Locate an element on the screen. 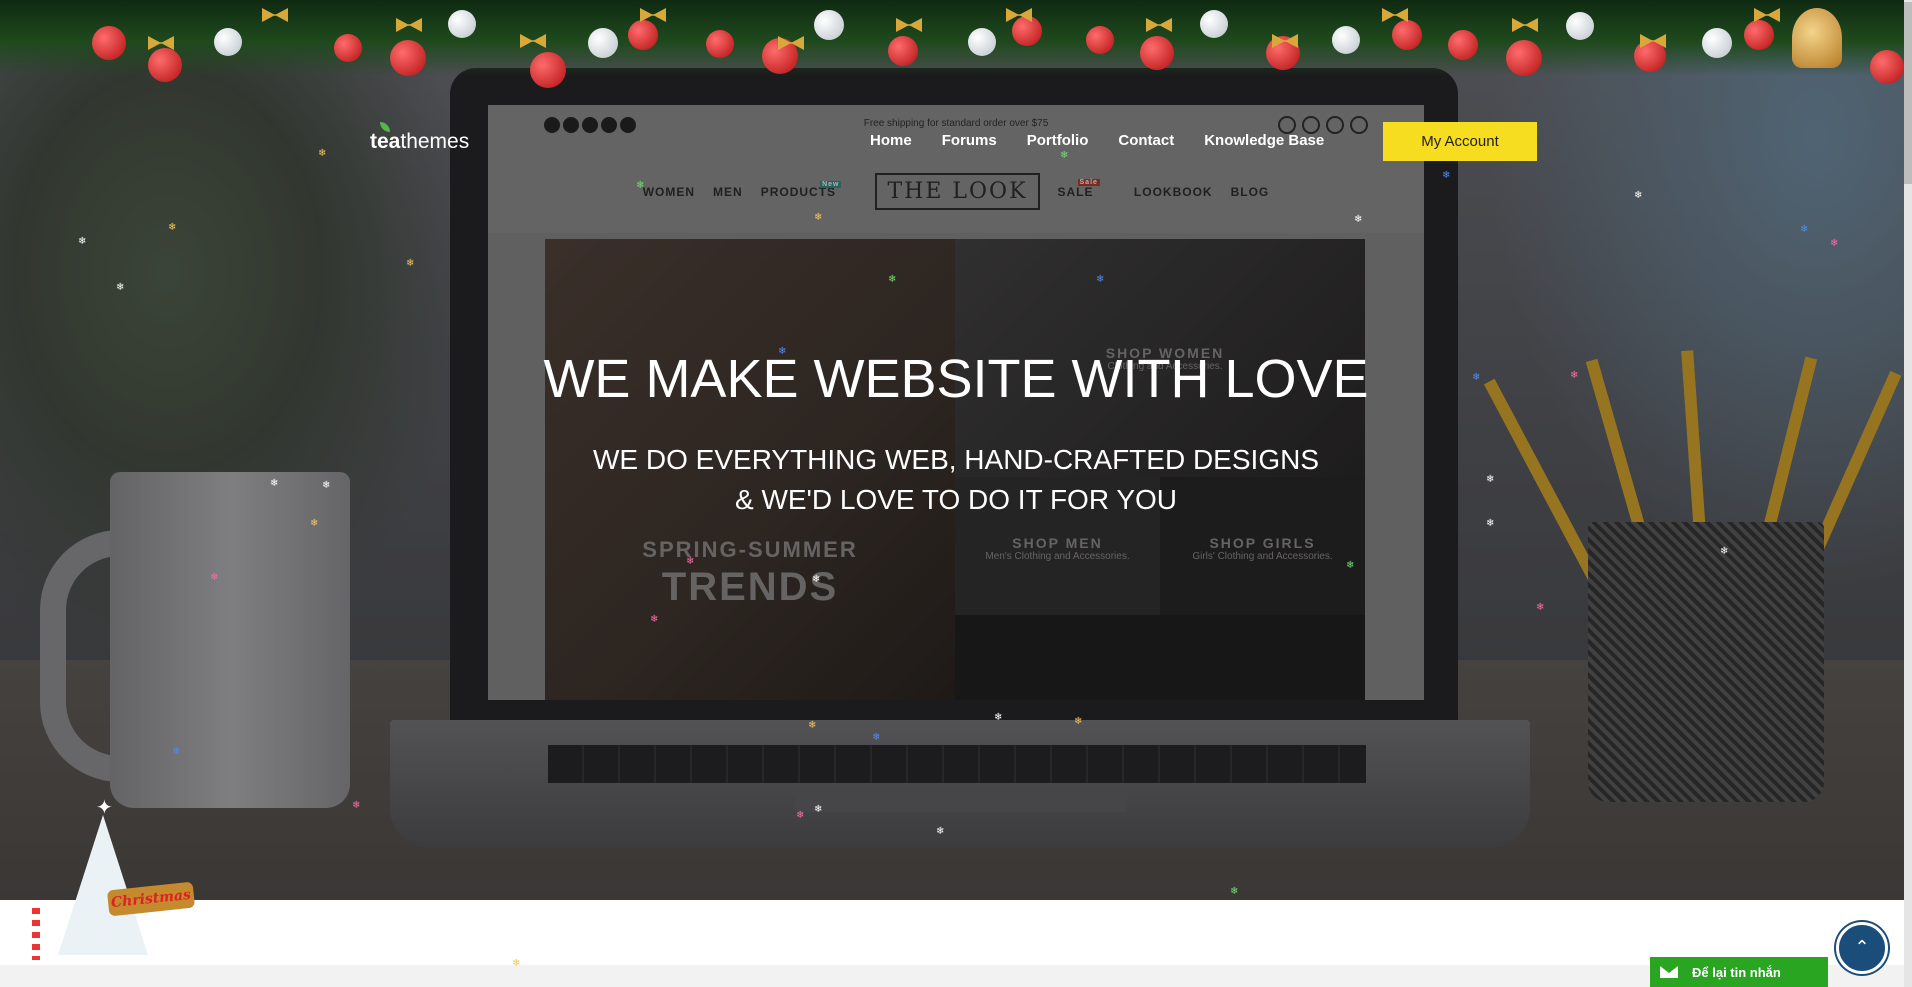 This screenshot has height=987, width=1912. christmas-tree-decoration: ✦ is located at coordinates (98, 880).